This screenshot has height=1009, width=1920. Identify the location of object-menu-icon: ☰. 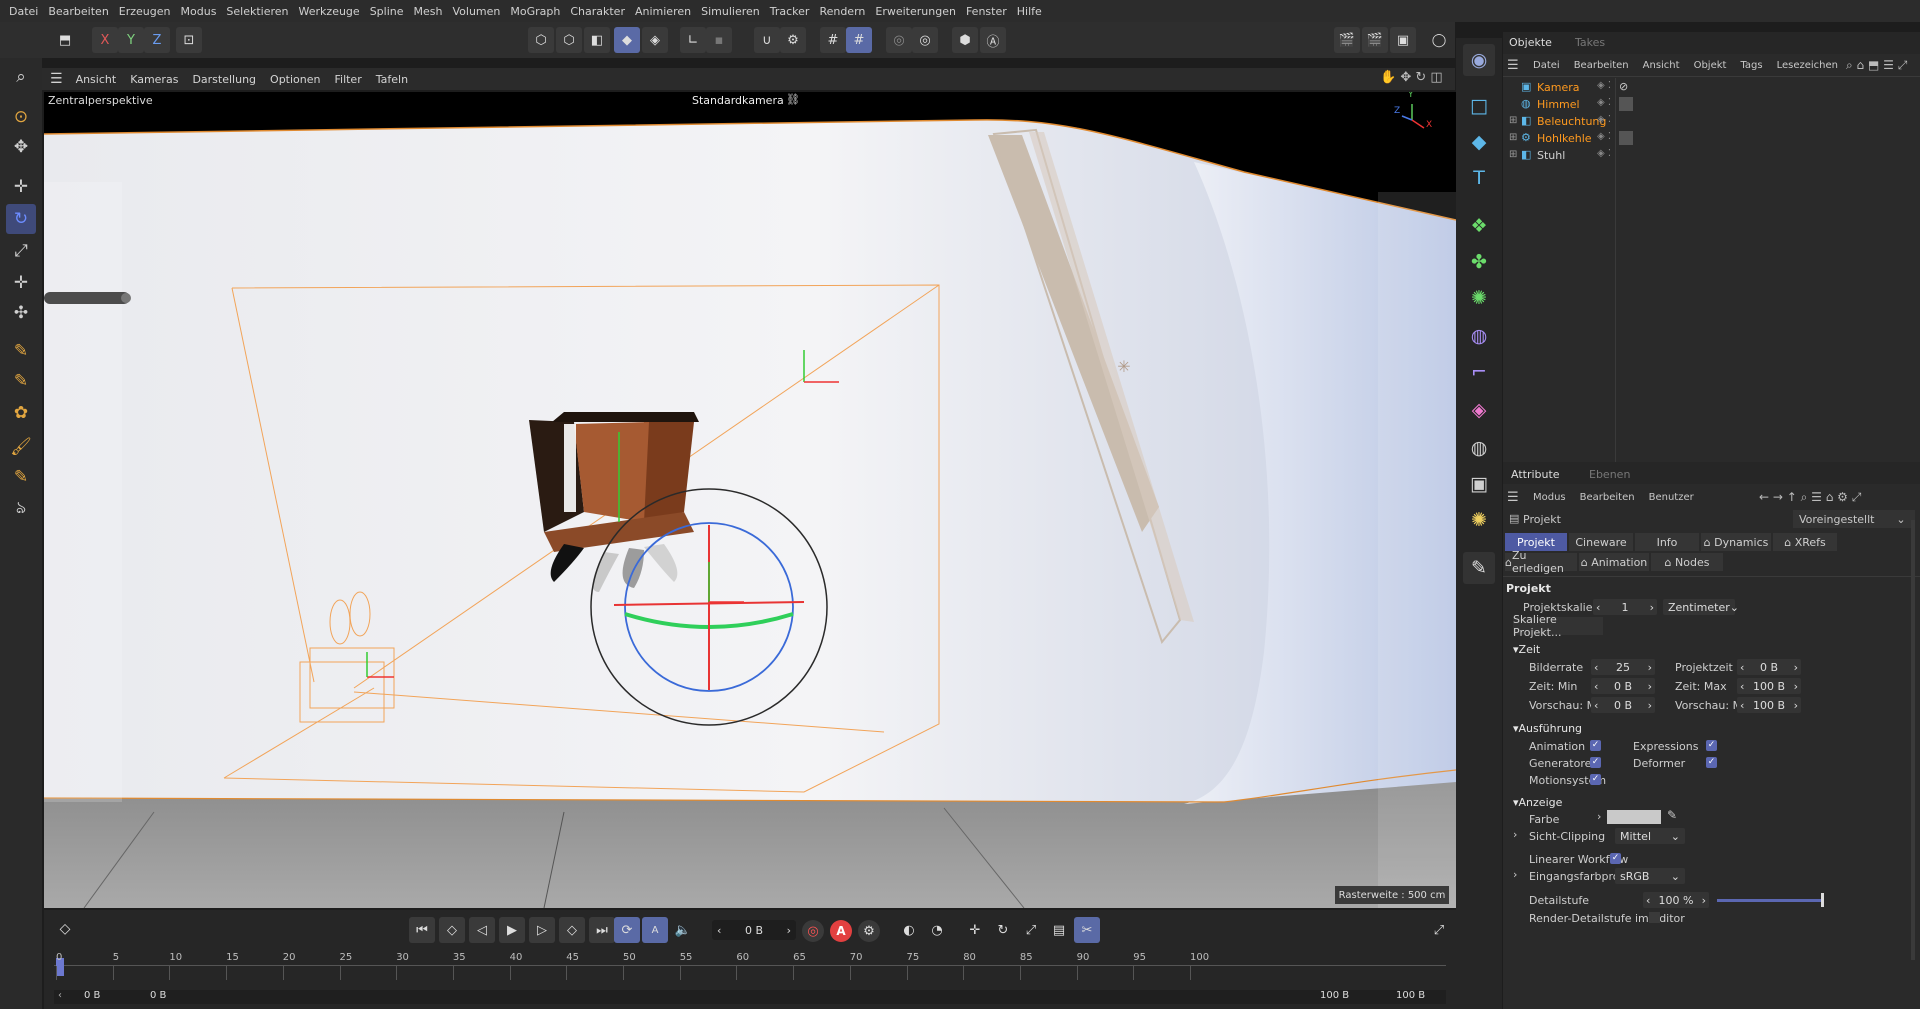
(1513, 65).